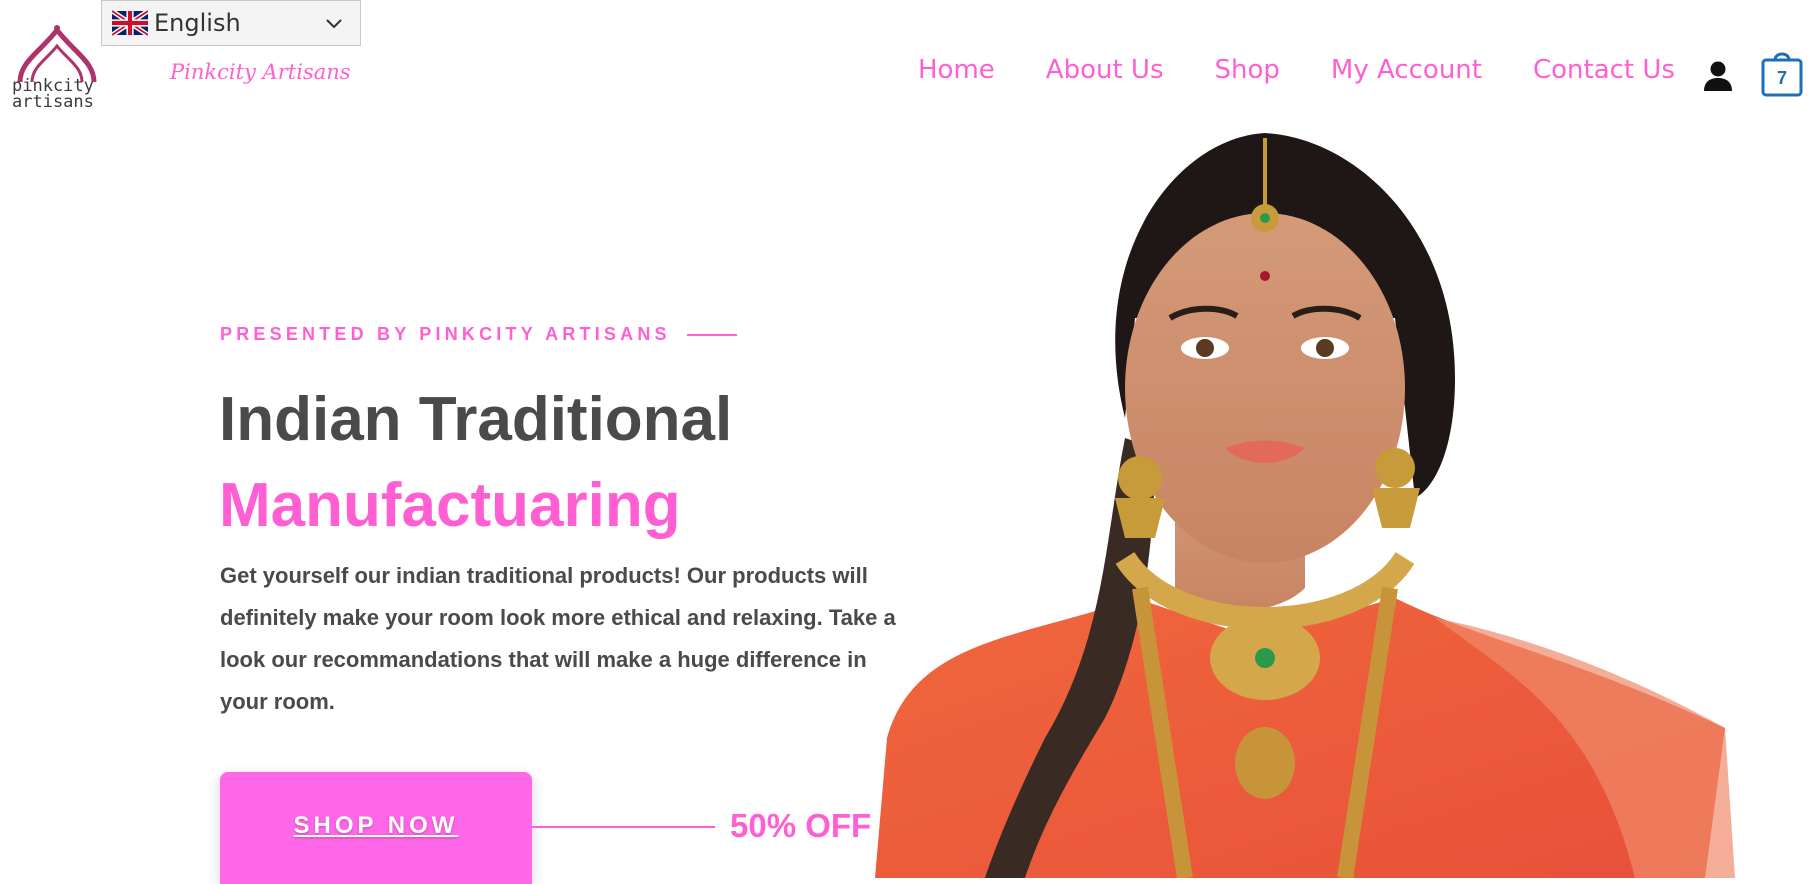 The width and height of the screenshot is (1816, 884). What do you see at coordinates (956, 70) in the screenshot?
I see `nav-item-home: Home` at bounding box center [956, 70].